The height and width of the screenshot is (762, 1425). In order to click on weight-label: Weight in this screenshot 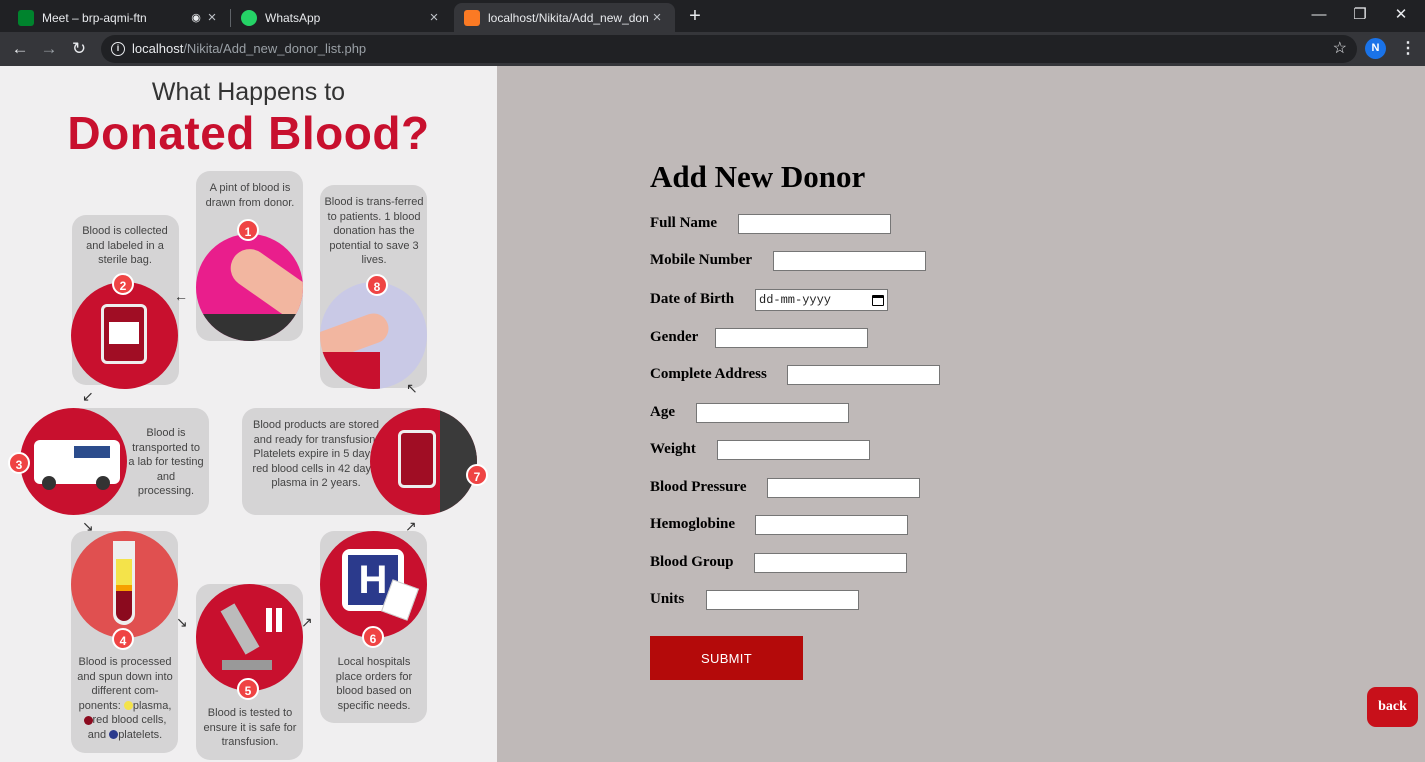, I will do `click(673, 448)`.